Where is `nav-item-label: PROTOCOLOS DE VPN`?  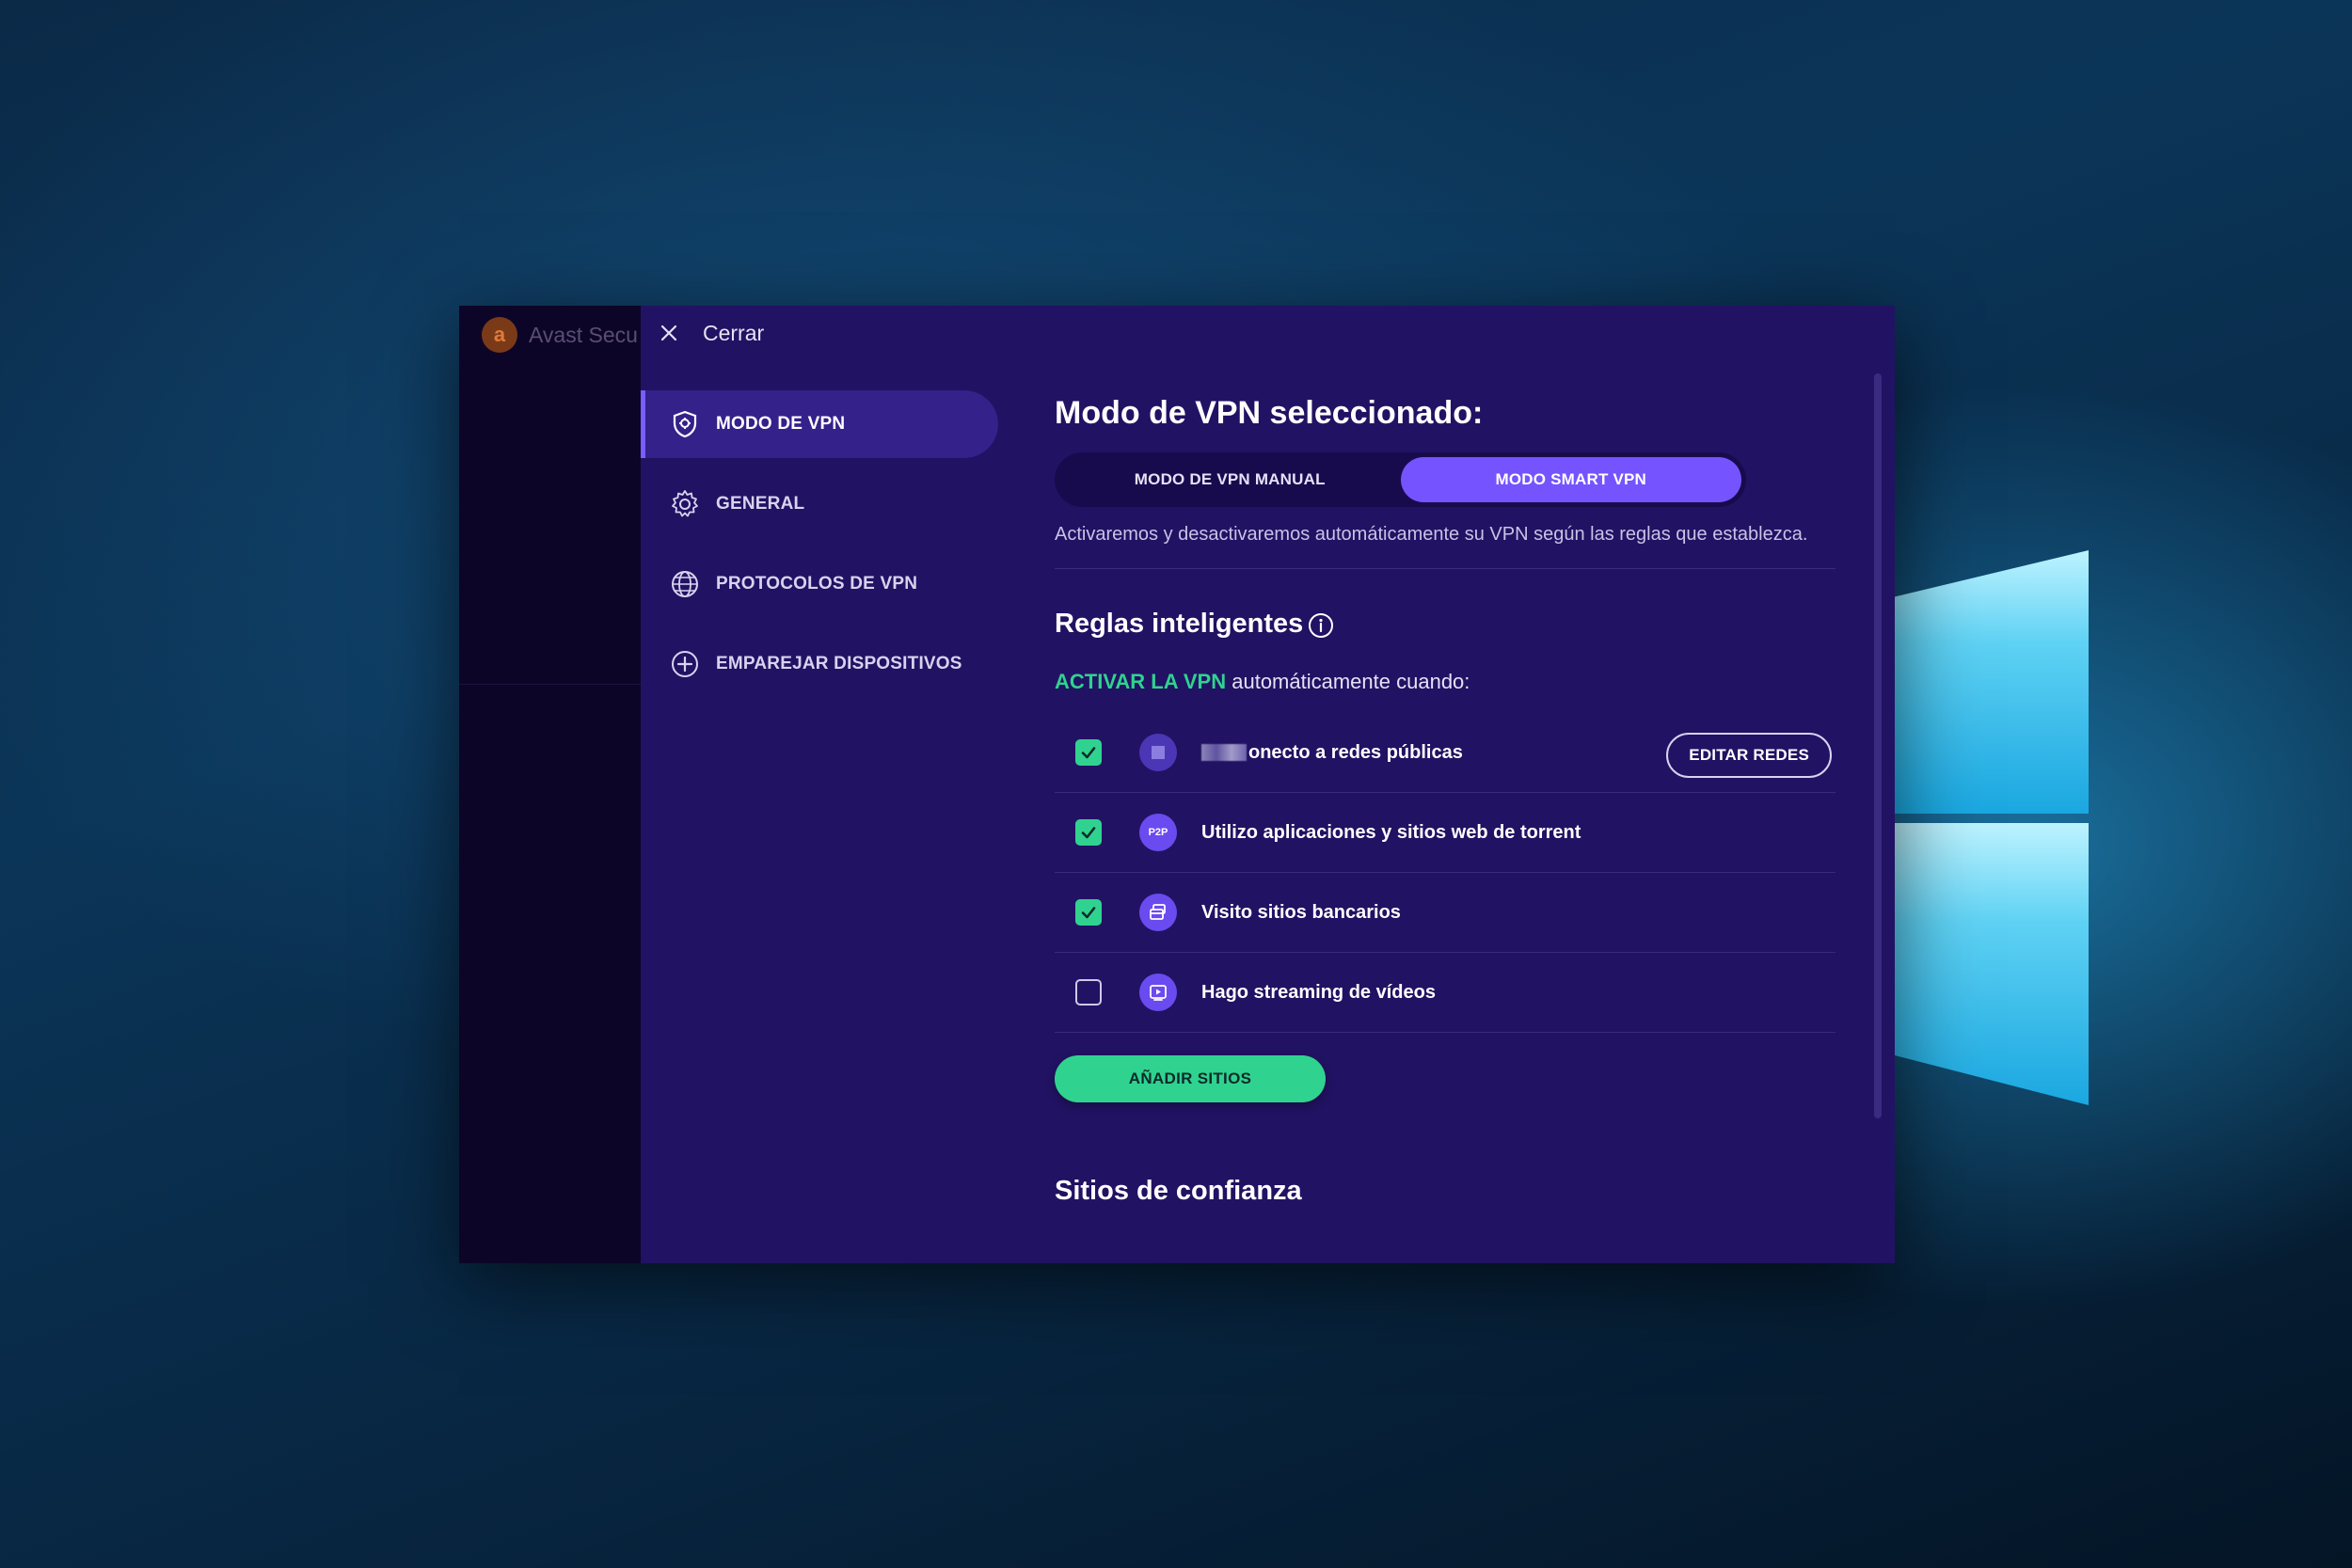 nav-item-label: PROTOCOLOS DE VPN is located at coordinates (817, 584).